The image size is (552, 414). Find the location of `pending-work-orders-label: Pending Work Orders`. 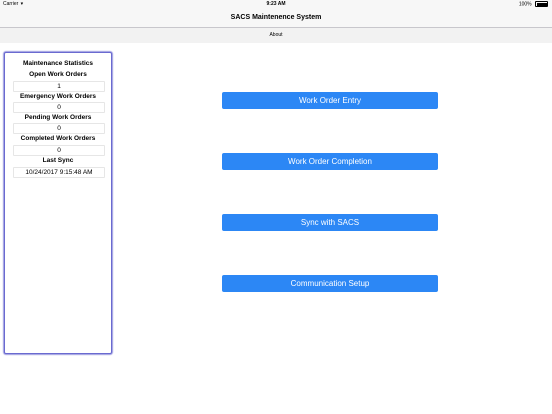

pending-work-orders-label: Pending Work Orders is located at coordinates (58, 117).